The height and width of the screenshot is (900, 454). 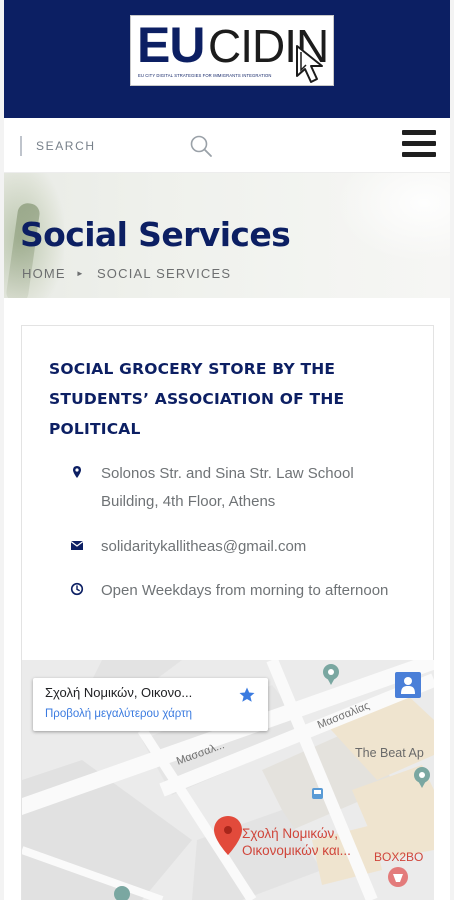 What do you see at coordinates (419, 145) in the screenshot?
I see `hamburger-menu-icon` at bounding box center [419, 145].